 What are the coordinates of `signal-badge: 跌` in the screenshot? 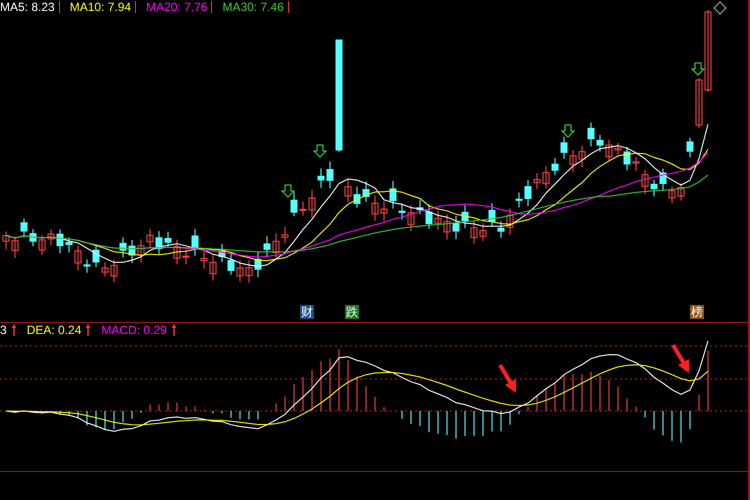 It's located at (352, 312).